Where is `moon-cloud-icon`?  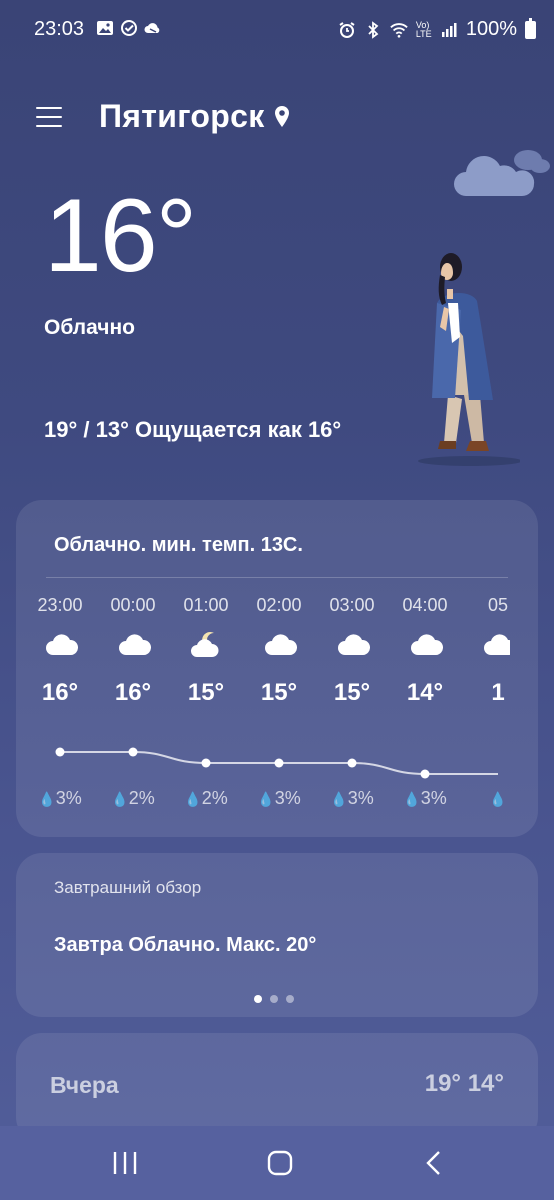 moon-cloud-icon is located at coordinates (207, 645).